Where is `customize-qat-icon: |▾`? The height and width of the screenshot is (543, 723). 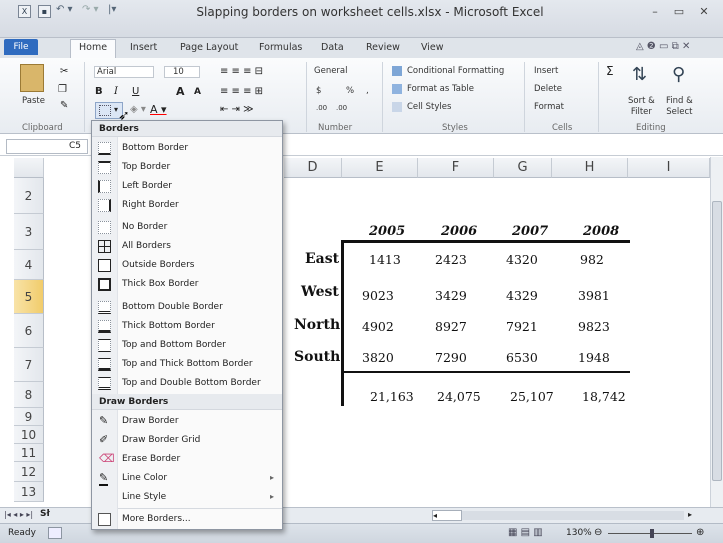 customize-qat-icon: |▾ is located at coordinates (112, 9).